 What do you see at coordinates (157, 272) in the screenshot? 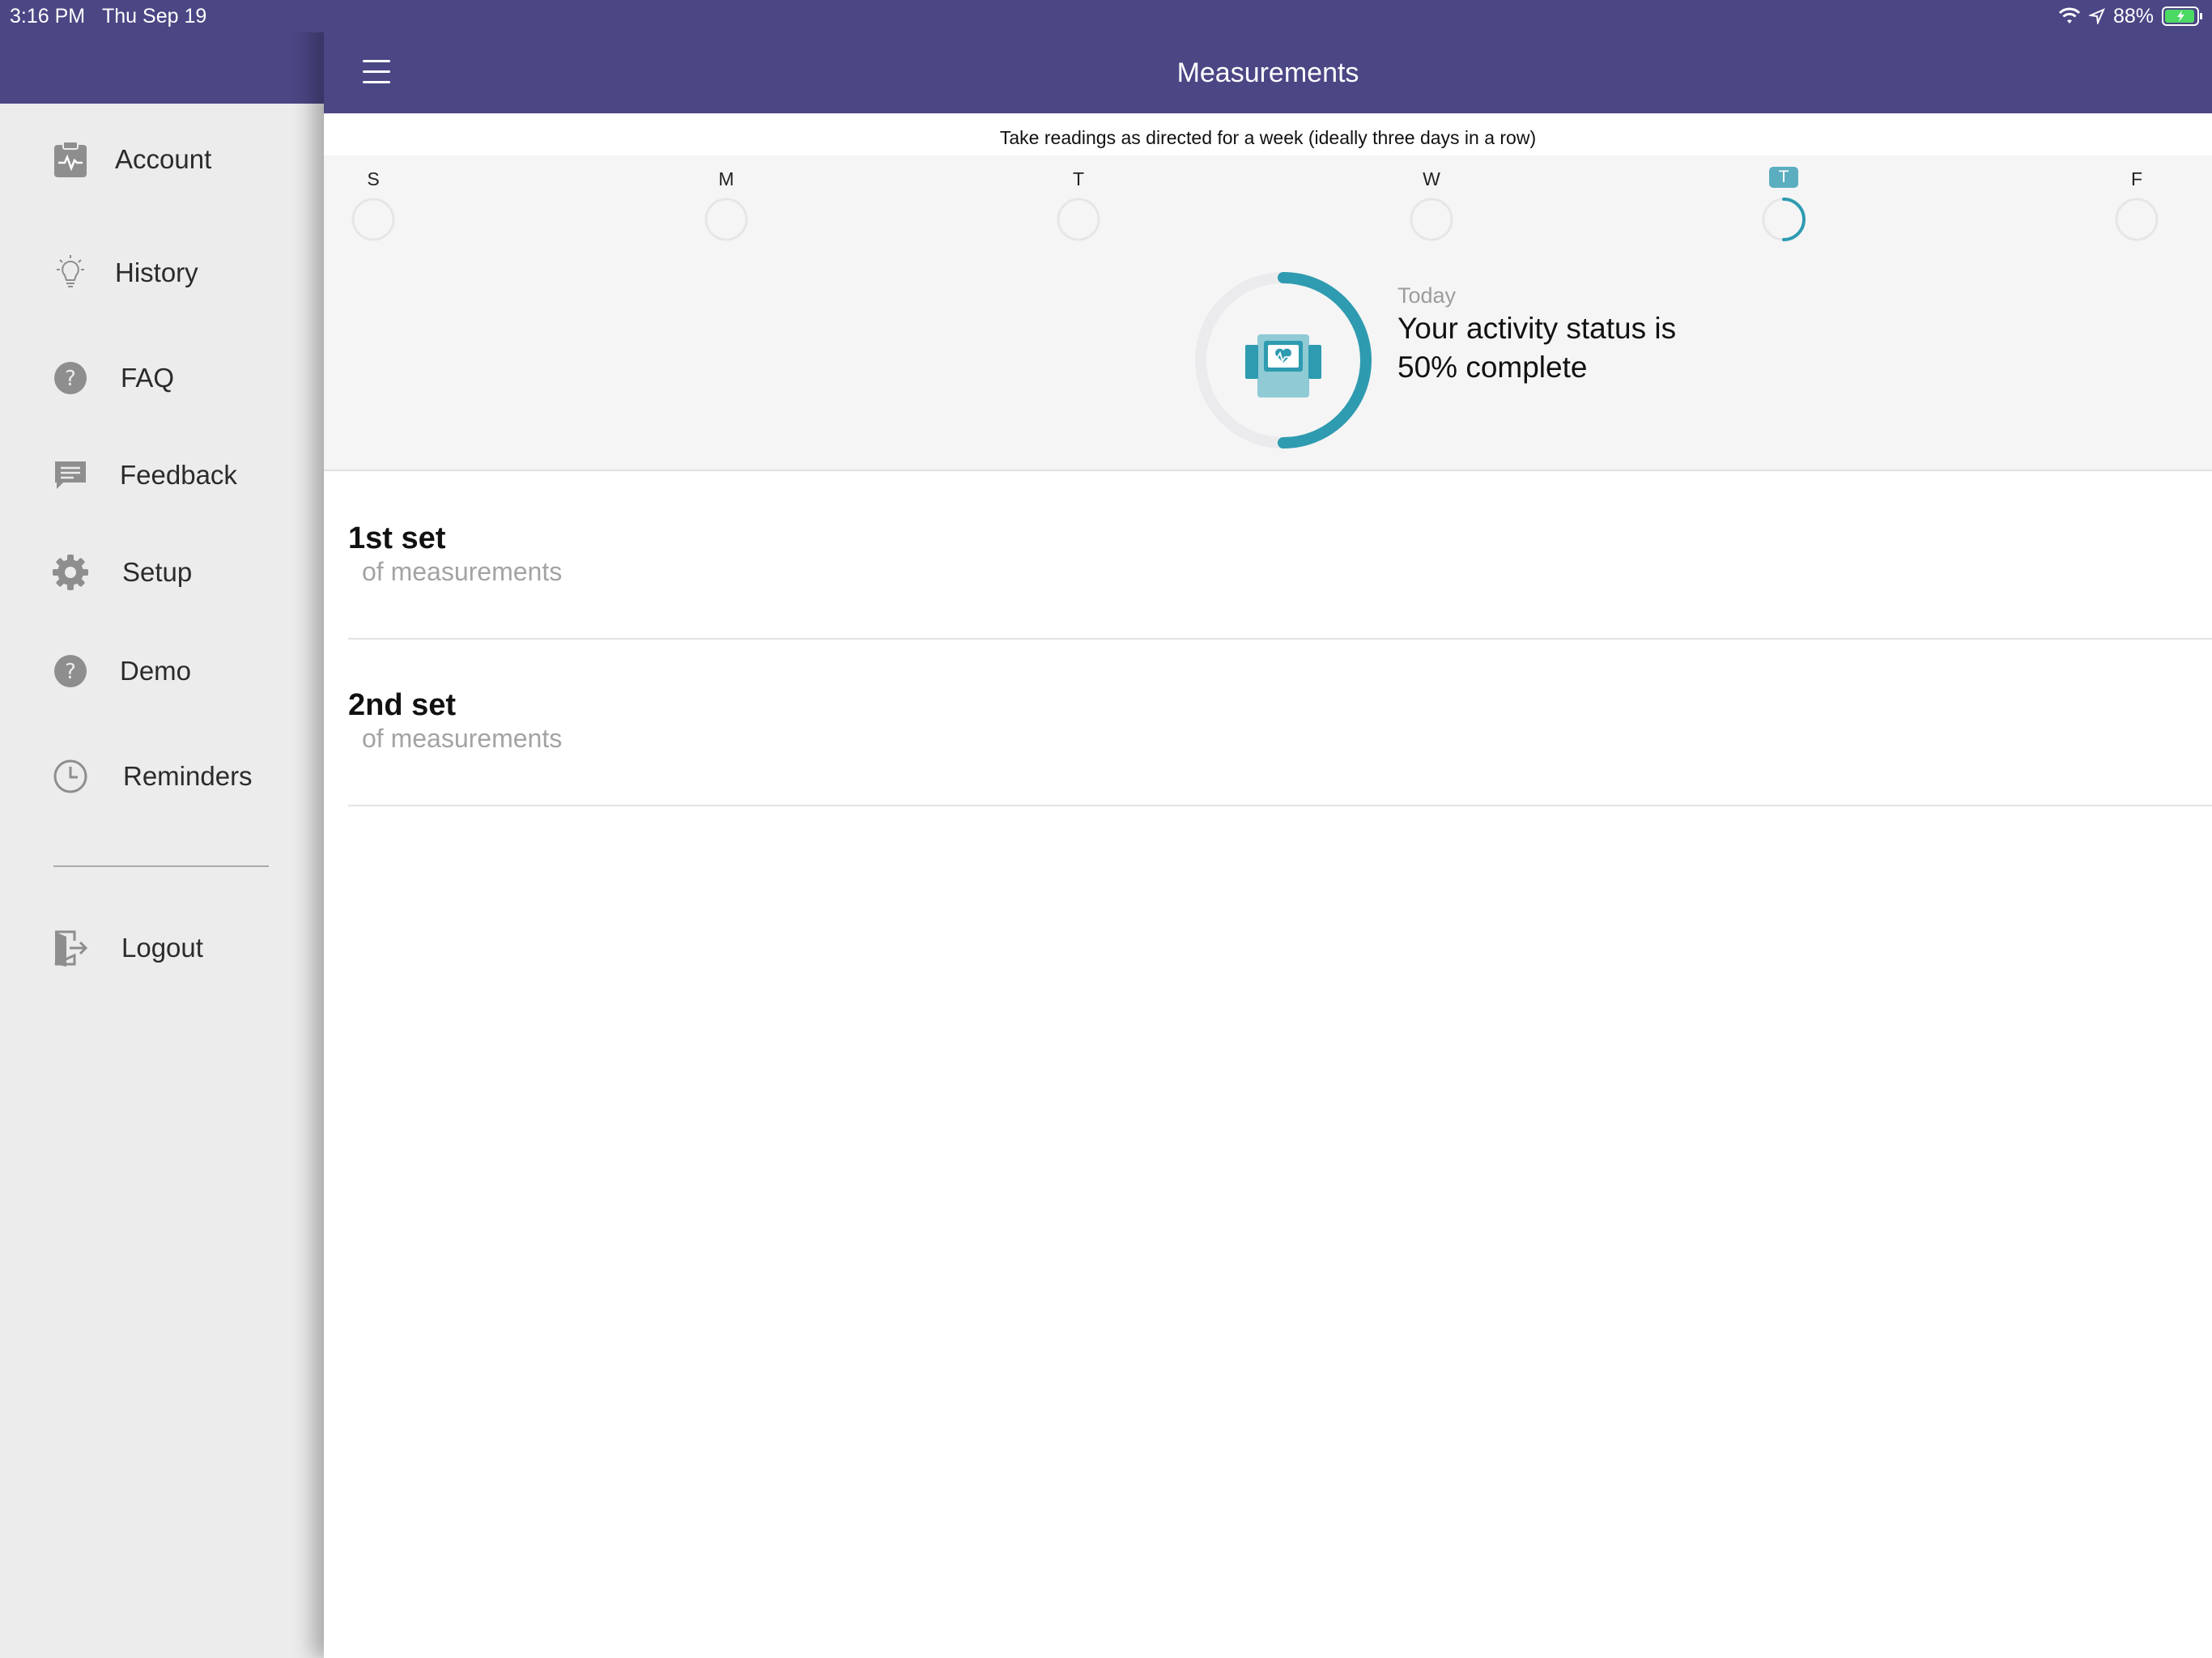
I see `menu-label-history: History` at bounding box center [157, 272].